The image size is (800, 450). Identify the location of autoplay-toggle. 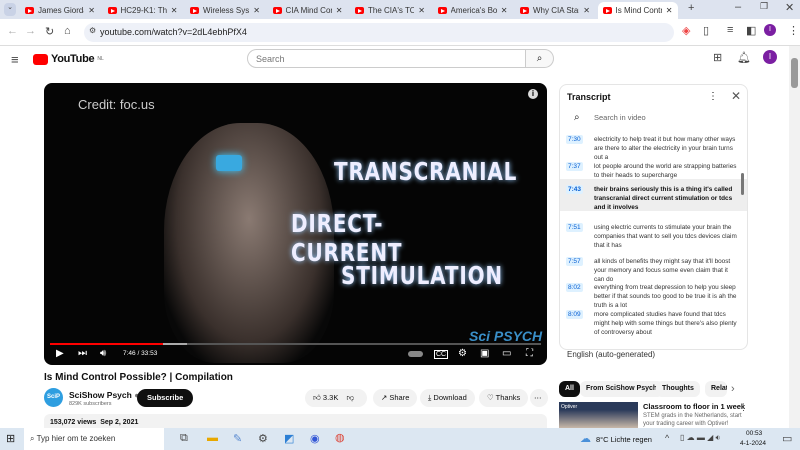
(415, 354).